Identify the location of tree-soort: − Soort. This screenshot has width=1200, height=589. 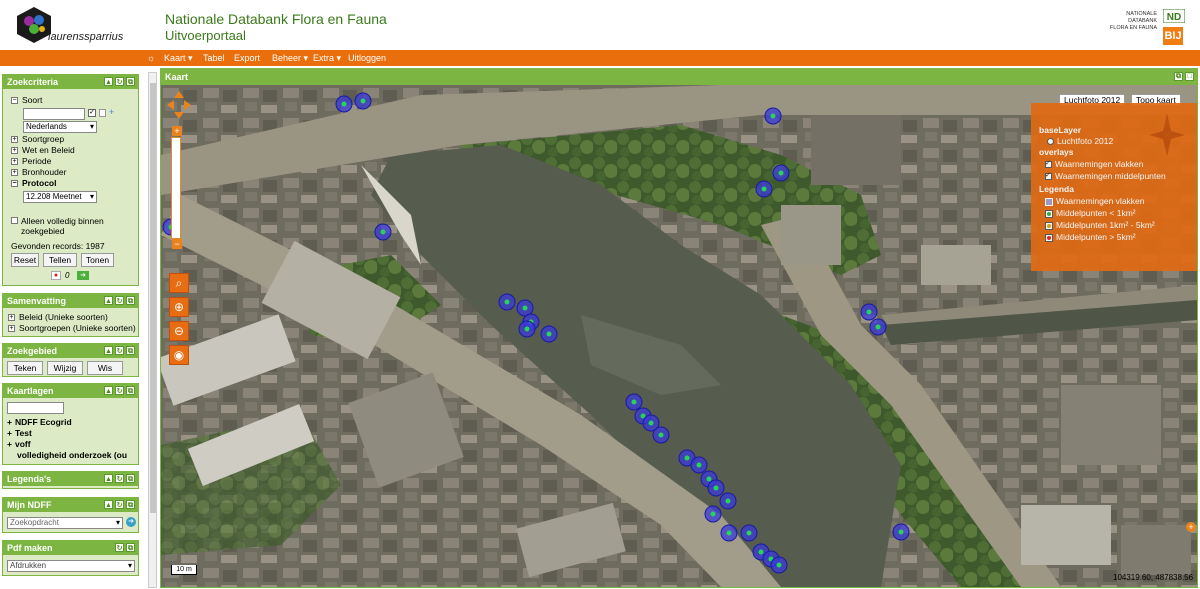
(26, 100).